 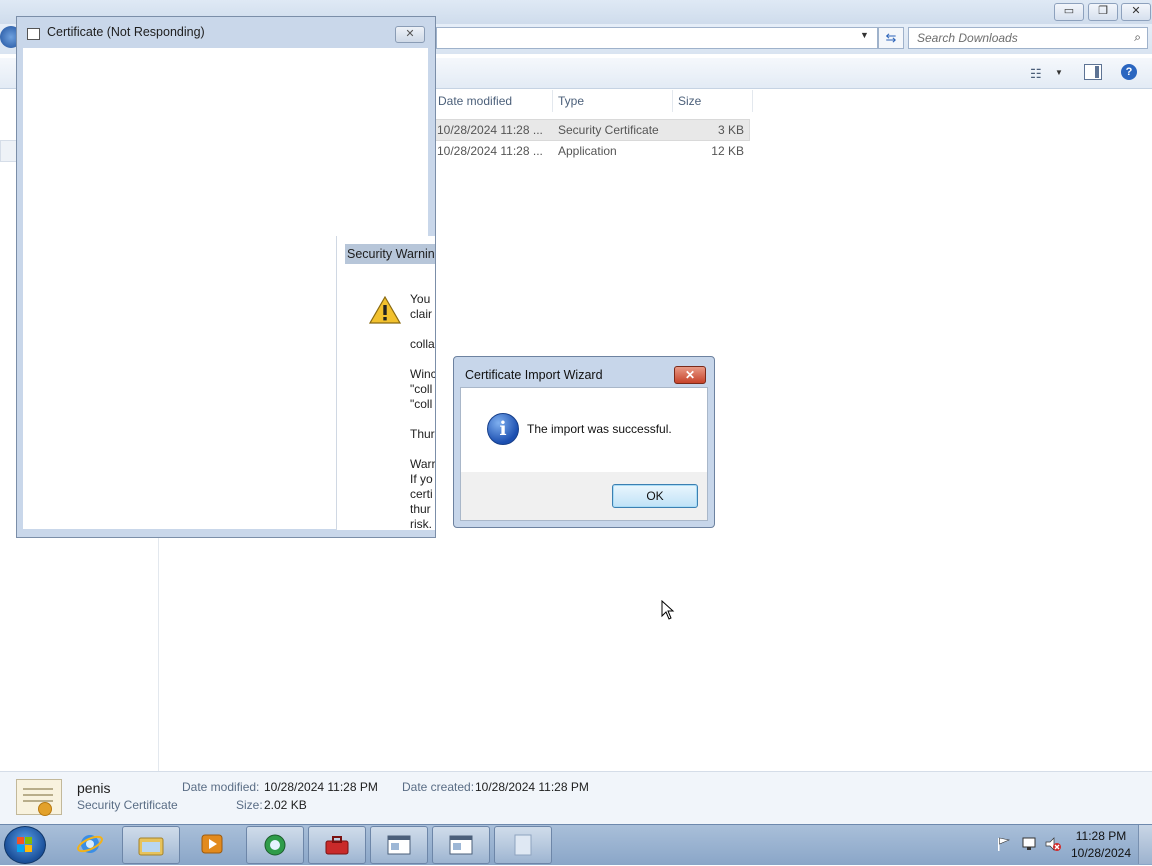 What do you see at coordinates (1101, 853) in the screenshot?
I see `clock-date: 10/28/2024` at bounding box center [1101, 853].